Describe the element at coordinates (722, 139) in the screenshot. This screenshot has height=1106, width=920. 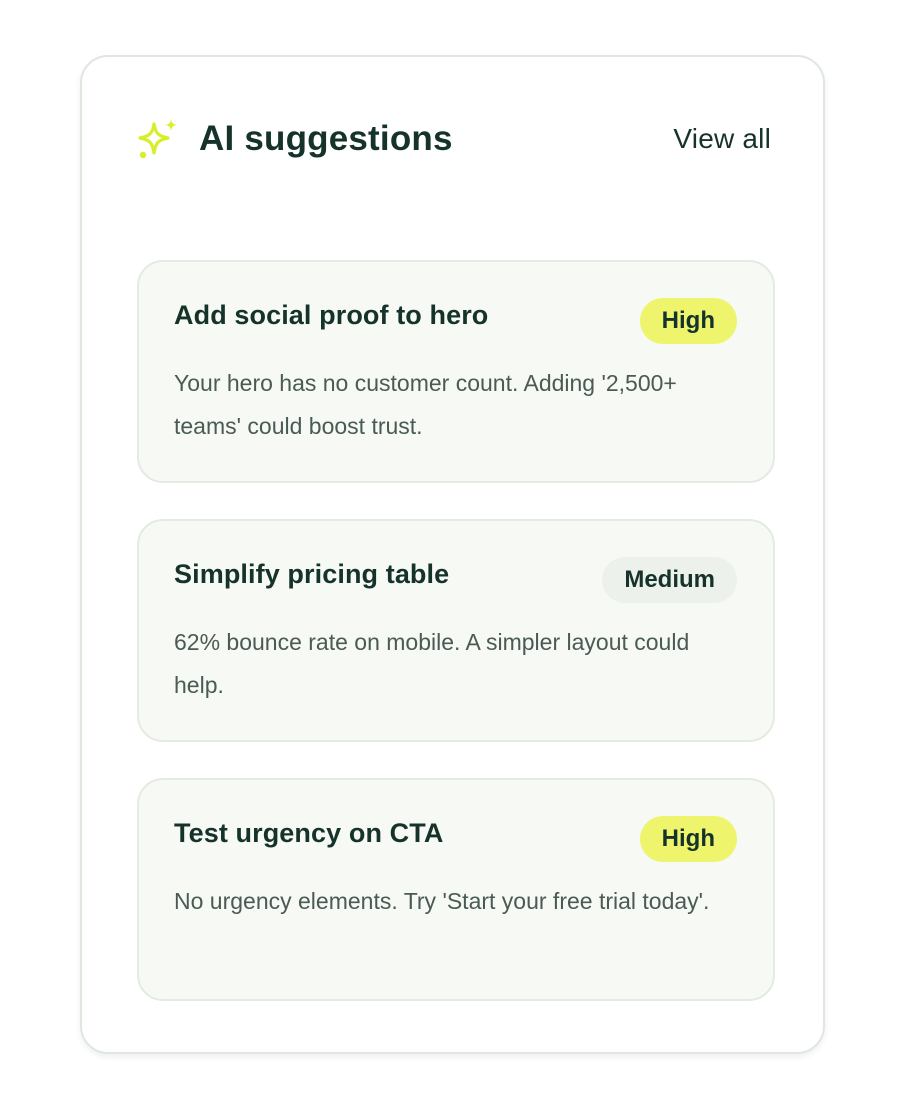
I see `view-all-link: View all` at that location.